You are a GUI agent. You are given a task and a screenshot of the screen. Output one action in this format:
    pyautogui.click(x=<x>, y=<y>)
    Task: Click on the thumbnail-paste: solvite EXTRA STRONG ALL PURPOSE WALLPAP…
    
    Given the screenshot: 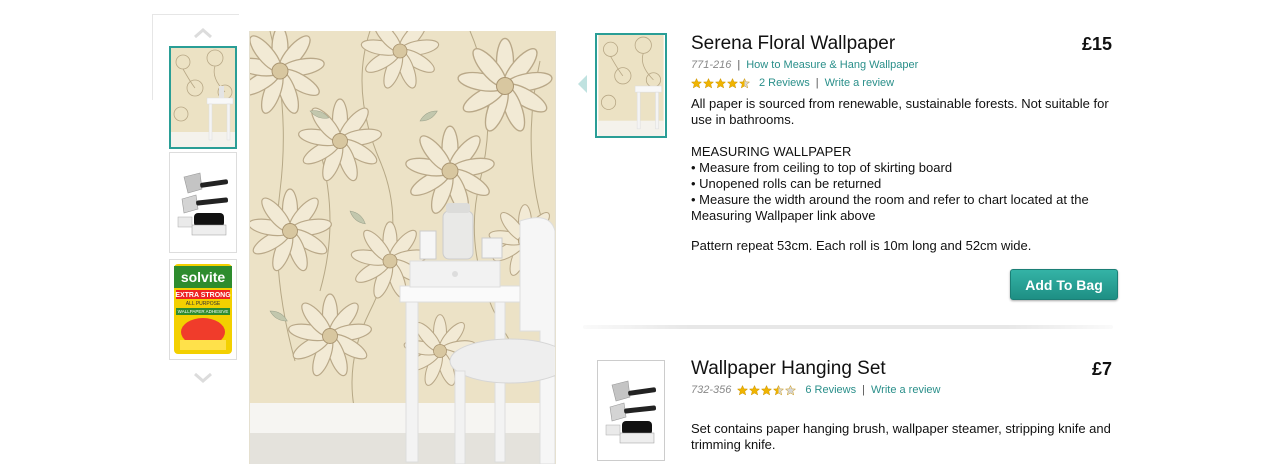 What is the action you would take?
    pyautogui.click(x=203, y=309)
    